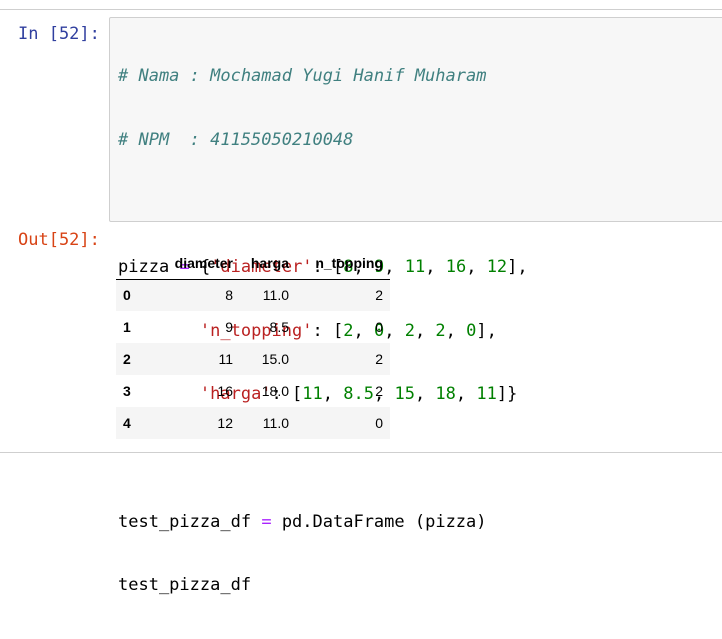  Describe the element at coordinates (229, 295) in the screenshot. I see `cell-diameter: 8` at that location.